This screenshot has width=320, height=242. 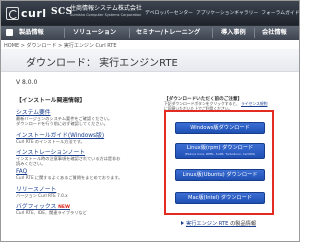 I want to click on install-guide-desc: Curl RTE のインストール方法です。, so click(x=50, y=141).